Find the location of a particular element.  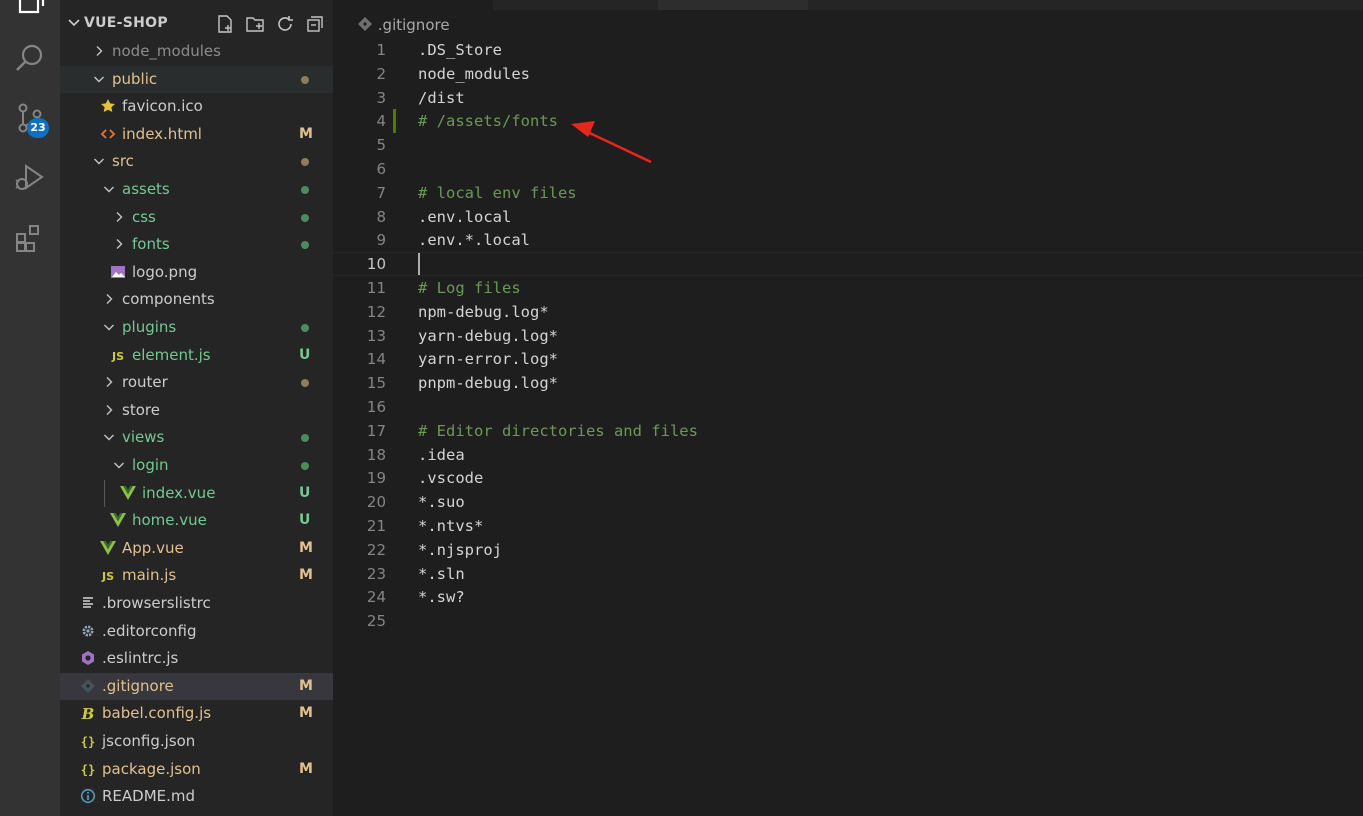

tree-folder: assets is located at coordinates (196, 189).